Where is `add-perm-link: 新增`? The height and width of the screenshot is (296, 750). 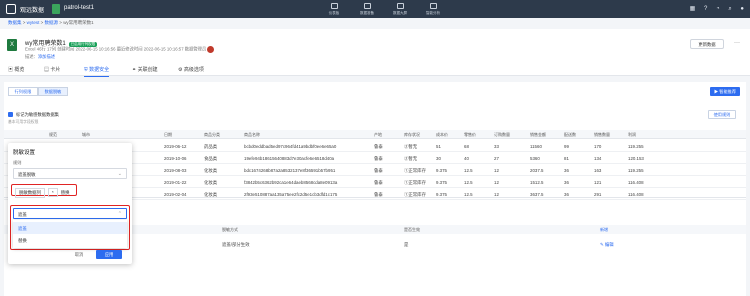 add-perm-link: 新增 is located at coordinates (604, 230).